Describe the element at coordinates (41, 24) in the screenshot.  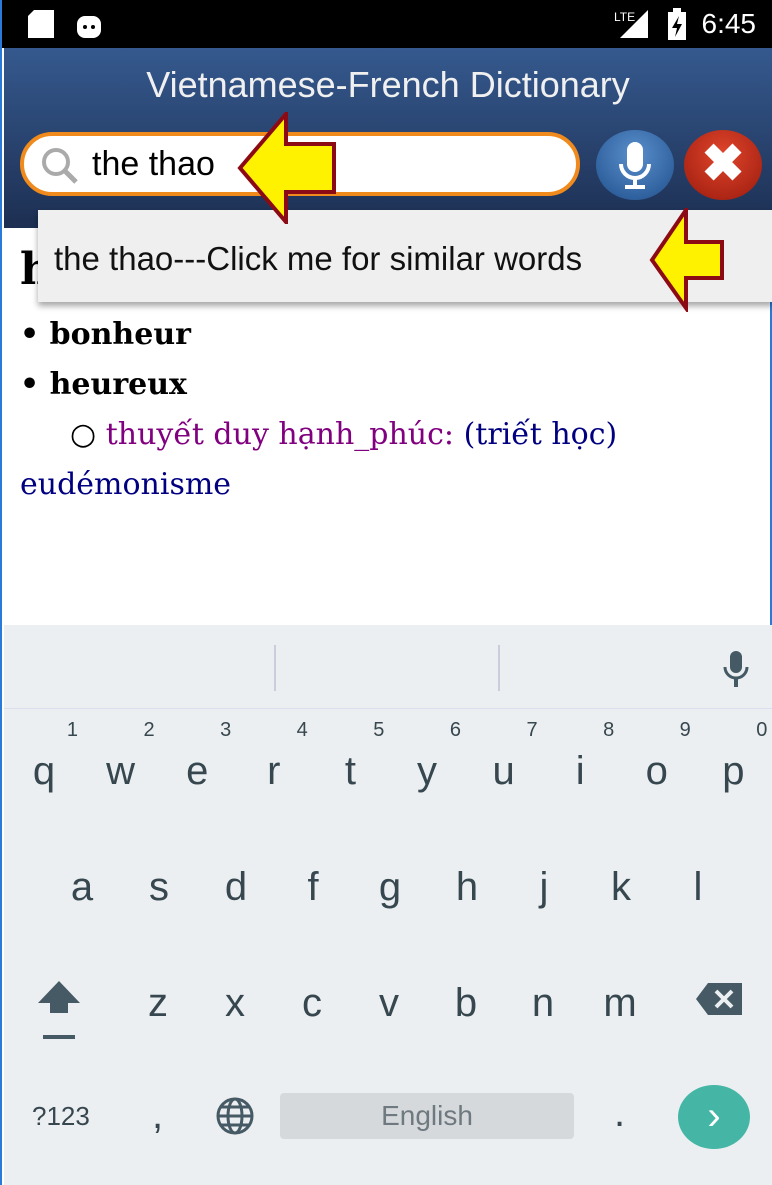
I see `sd-card-icon` at that location.